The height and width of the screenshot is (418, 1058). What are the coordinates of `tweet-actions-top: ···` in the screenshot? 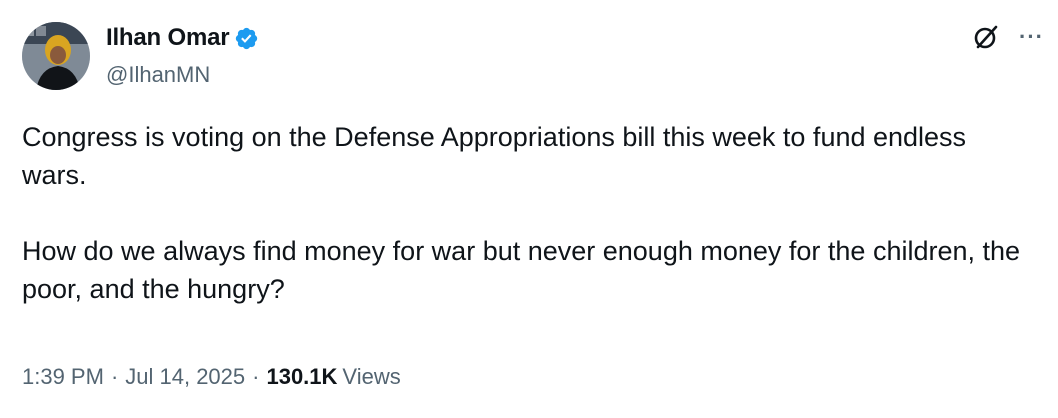 It's located at (1007, 37).